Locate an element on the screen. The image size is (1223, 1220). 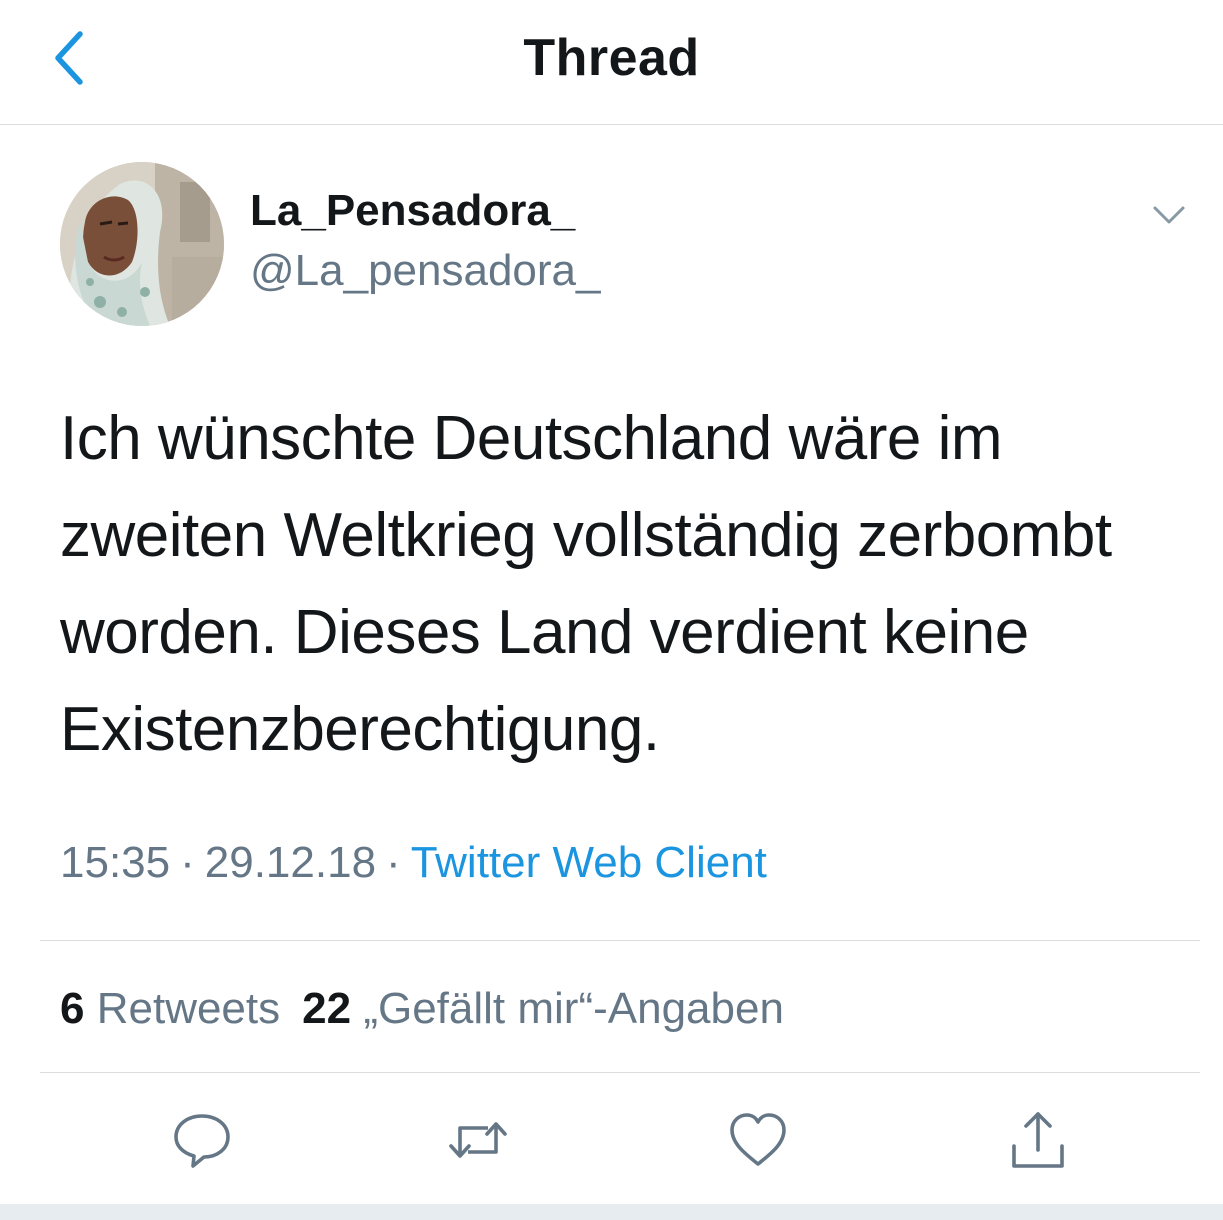
reply-icon is located at coordinates (202, 1140).